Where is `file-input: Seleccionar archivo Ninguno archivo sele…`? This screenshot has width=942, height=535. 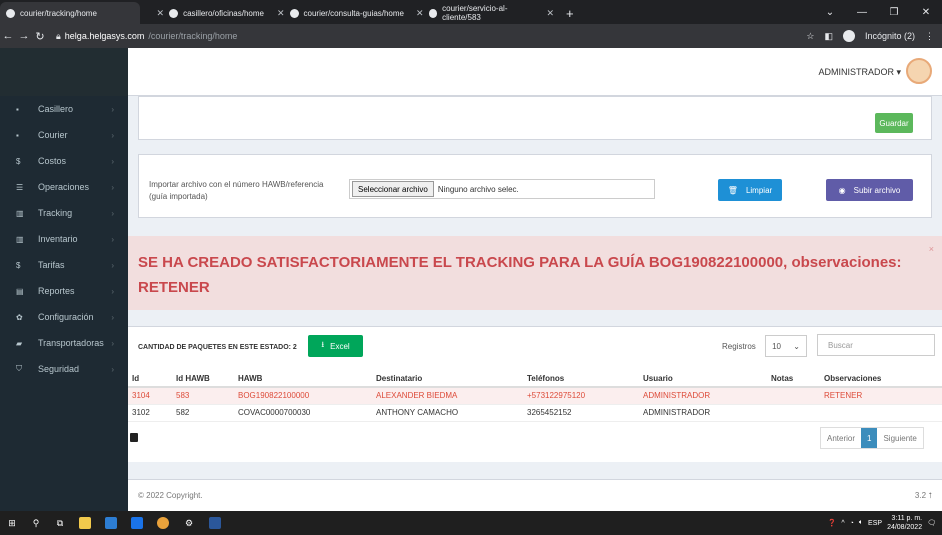
file-input: Seleccionar archivo Ninguno archivo sele… is located at coordinates (502, 189).